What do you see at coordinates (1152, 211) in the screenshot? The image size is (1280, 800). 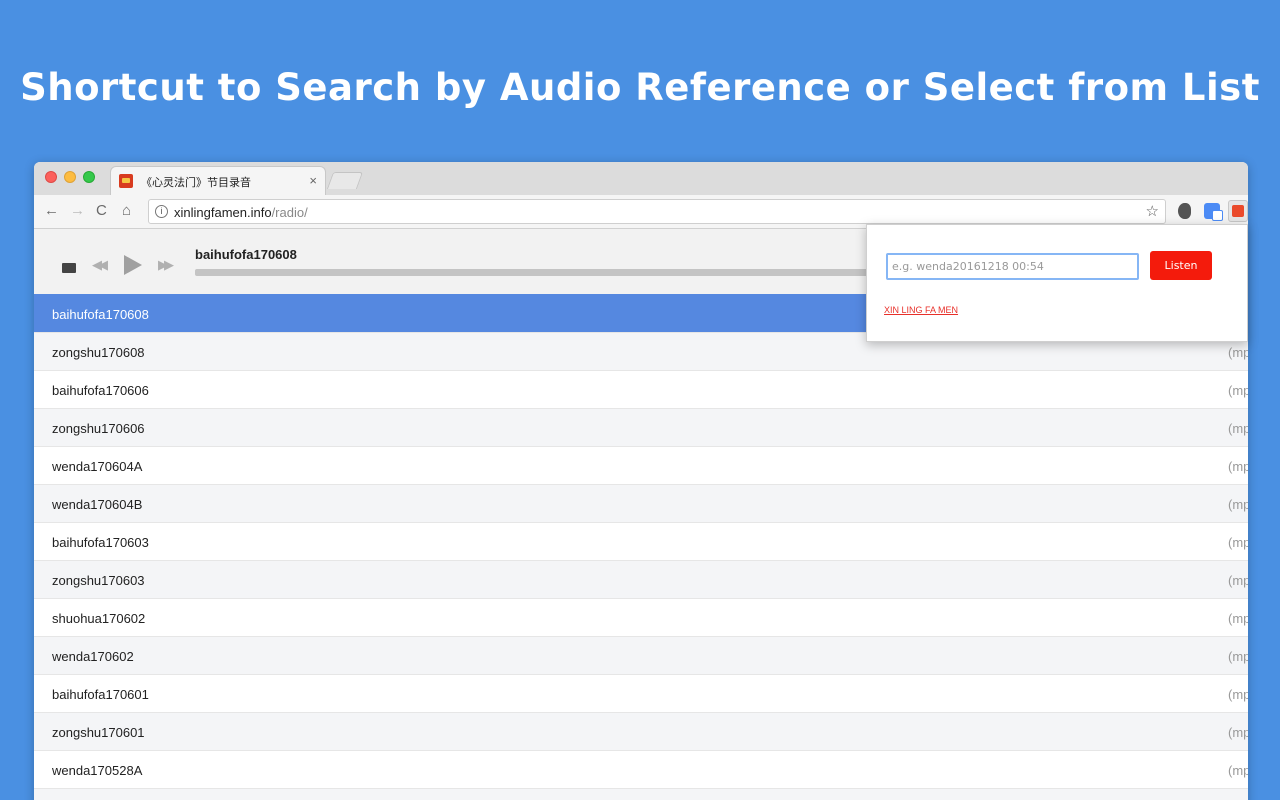 I see `bookmark-star-icon: ☆` at bounding box center [1152, 211].